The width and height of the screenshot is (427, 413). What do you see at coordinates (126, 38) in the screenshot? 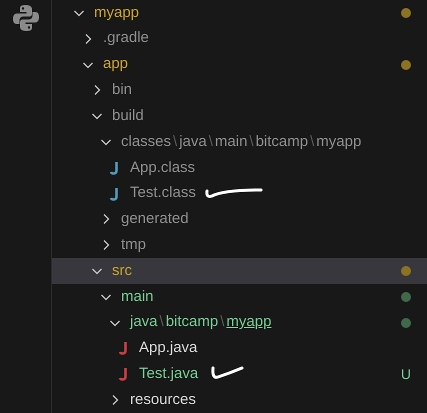
I see `item-label: .gradle` at bounding box center [126, 38].